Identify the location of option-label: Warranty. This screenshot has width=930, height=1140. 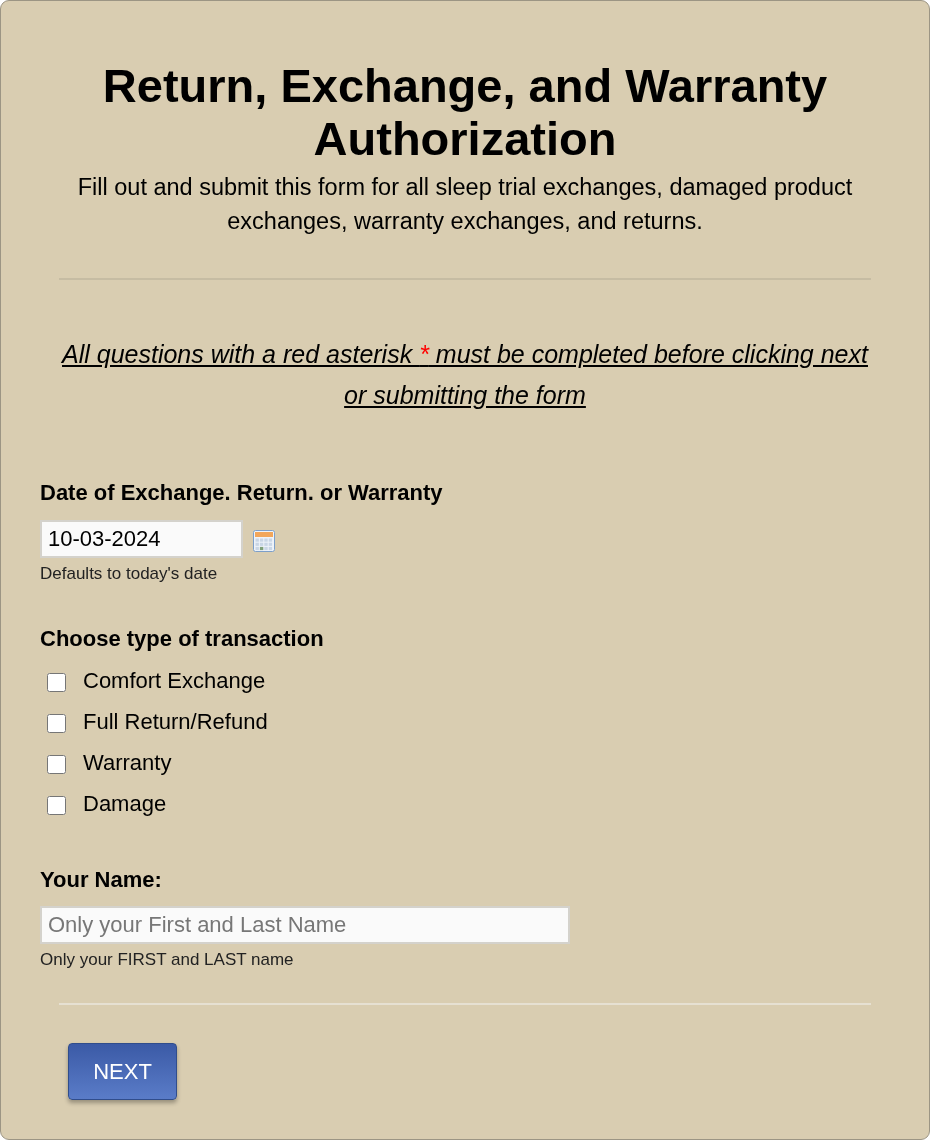
(127, 762).